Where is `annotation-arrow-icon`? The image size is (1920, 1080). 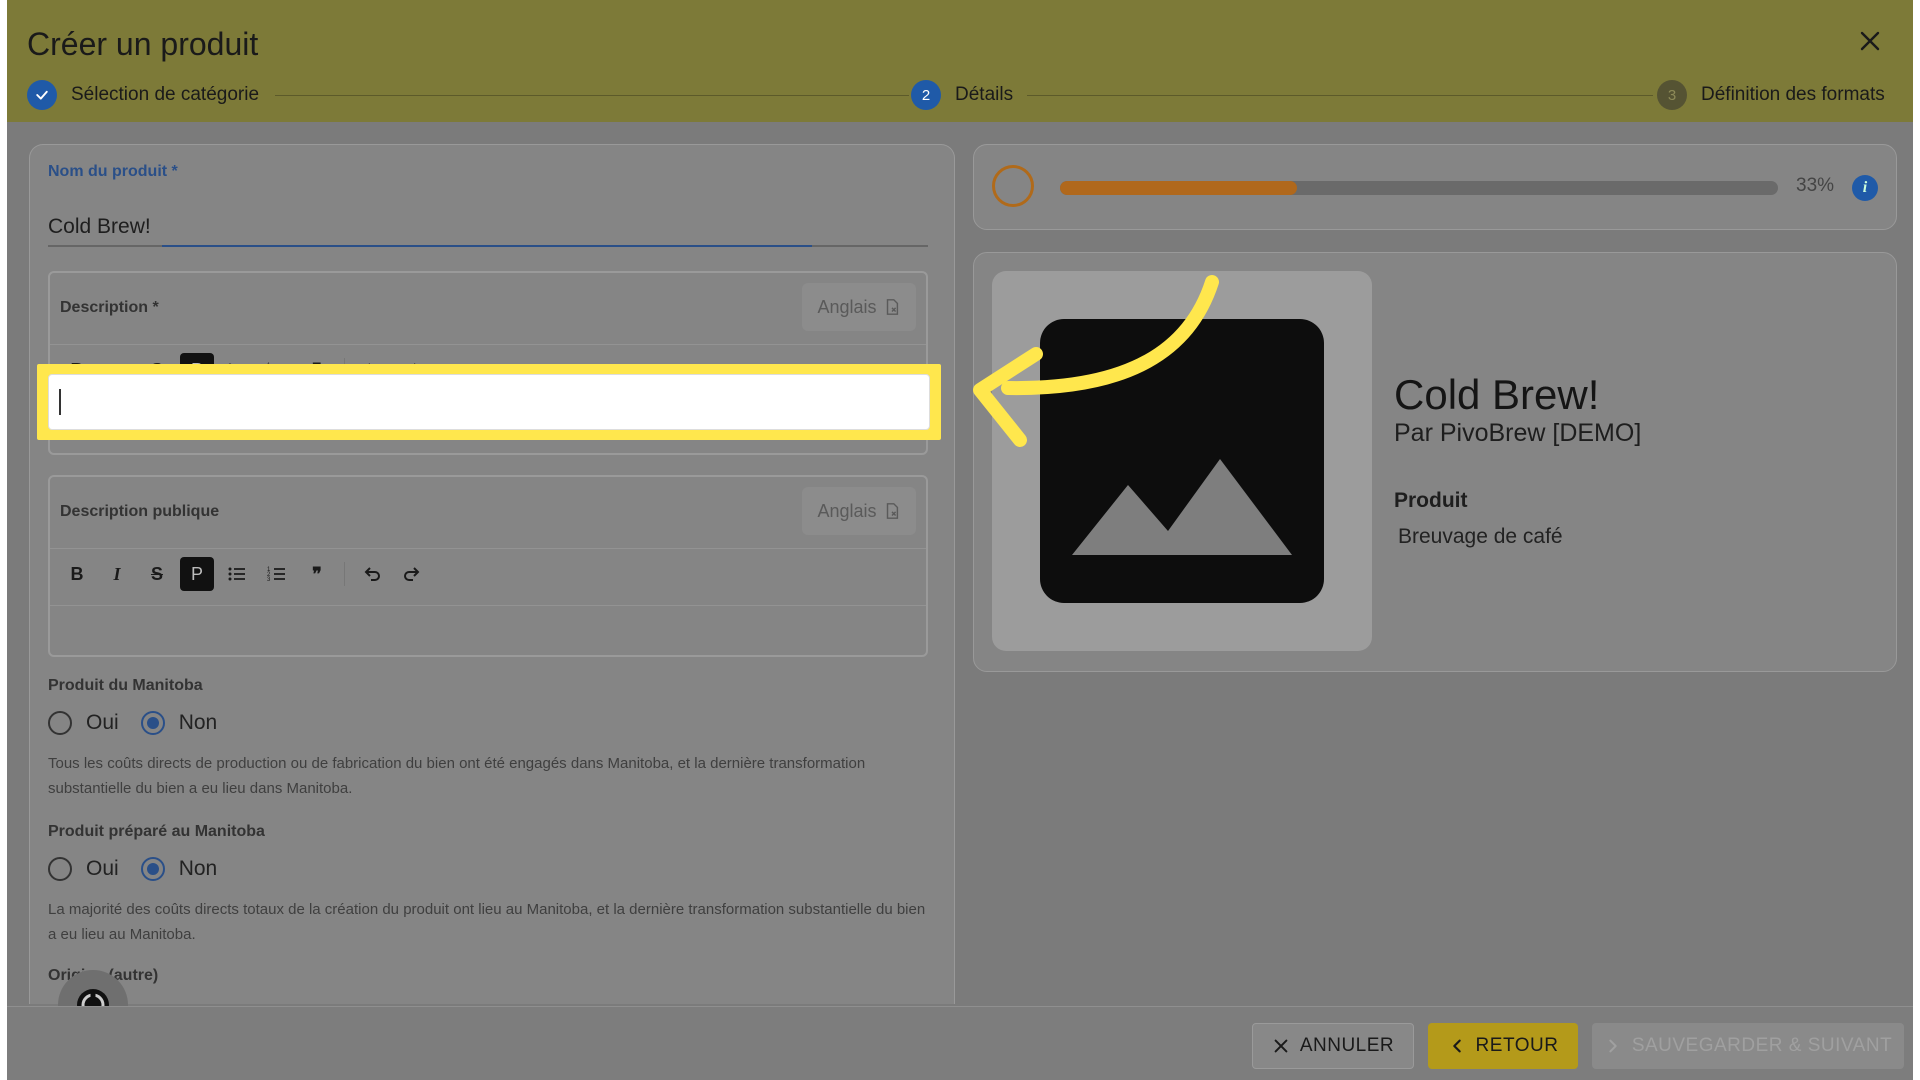
annotation-arrow-icon is located at coordinates (1096, 361).